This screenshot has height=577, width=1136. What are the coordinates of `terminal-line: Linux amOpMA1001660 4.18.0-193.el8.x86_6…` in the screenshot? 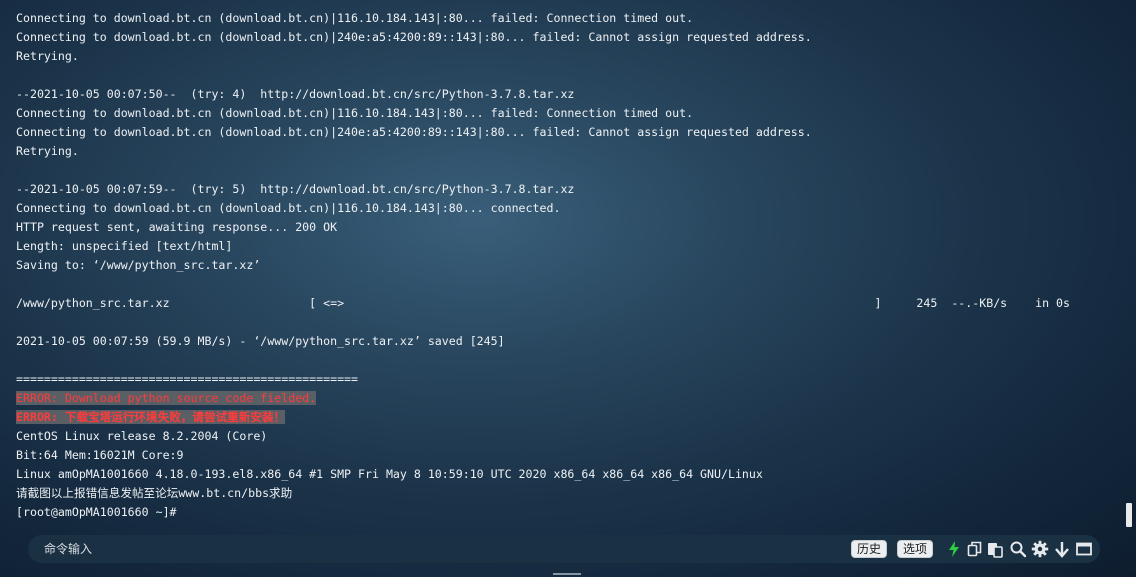 It's located at (543, 474).